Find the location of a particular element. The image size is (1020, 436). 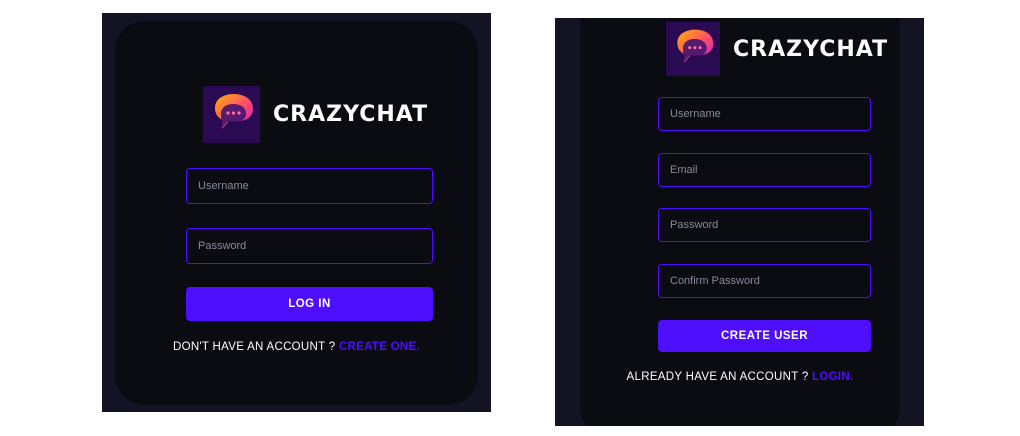

login-username-input is located at coordinates (309, 186).